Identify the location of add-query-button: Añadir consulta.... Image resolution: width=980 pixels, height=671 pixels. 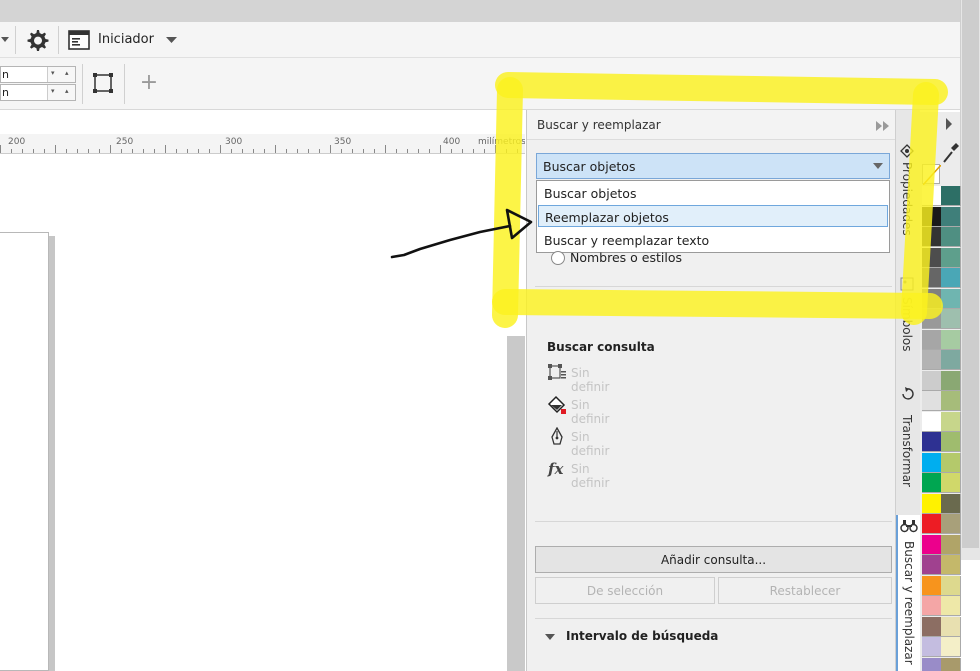
(713, 559).